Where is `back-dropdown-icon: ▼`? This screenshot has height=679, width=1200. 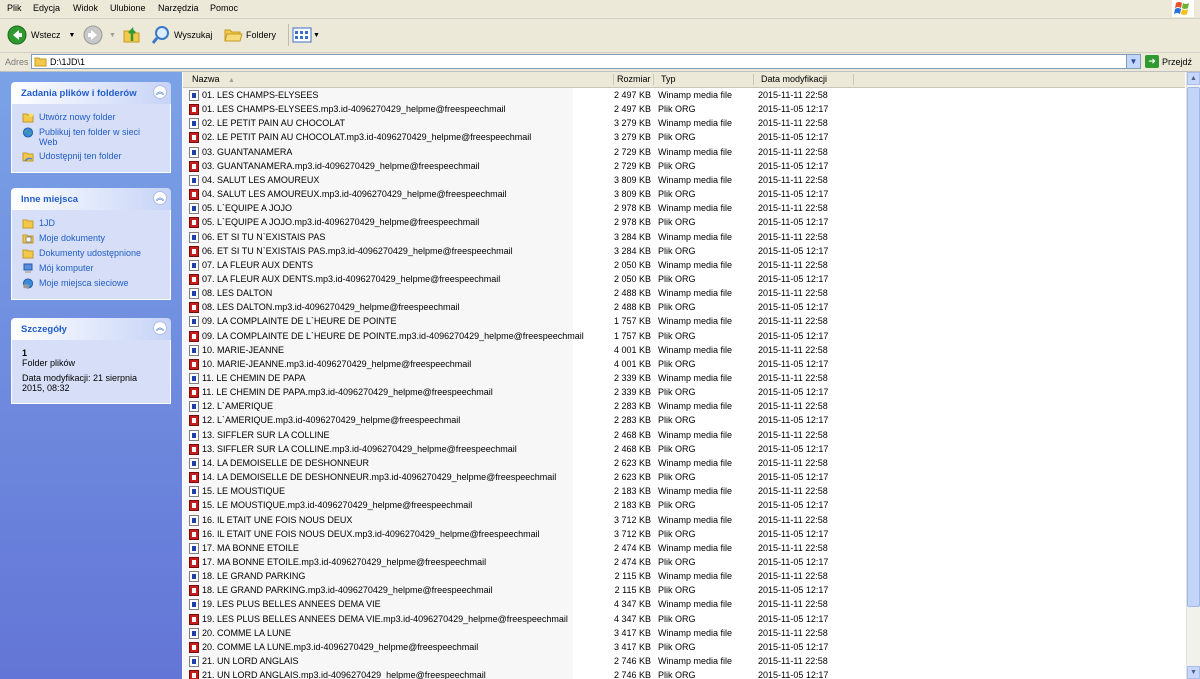 back-dropdown-icon: ▼ is located at coordinates (72, 35).